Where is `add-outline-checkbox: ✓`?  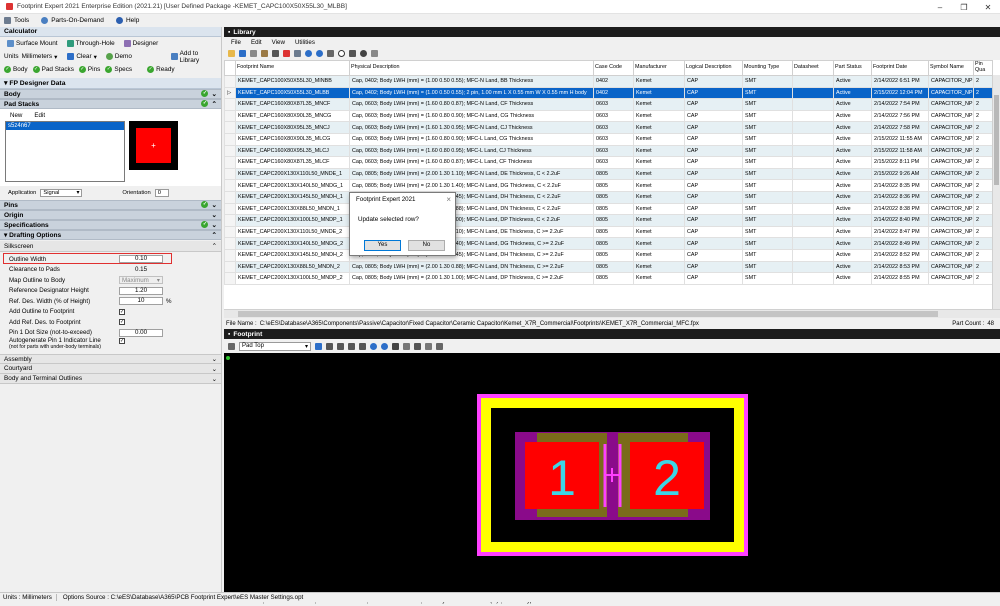
add-outline-checkbox: ✓ is located at coordinates (122, 311).